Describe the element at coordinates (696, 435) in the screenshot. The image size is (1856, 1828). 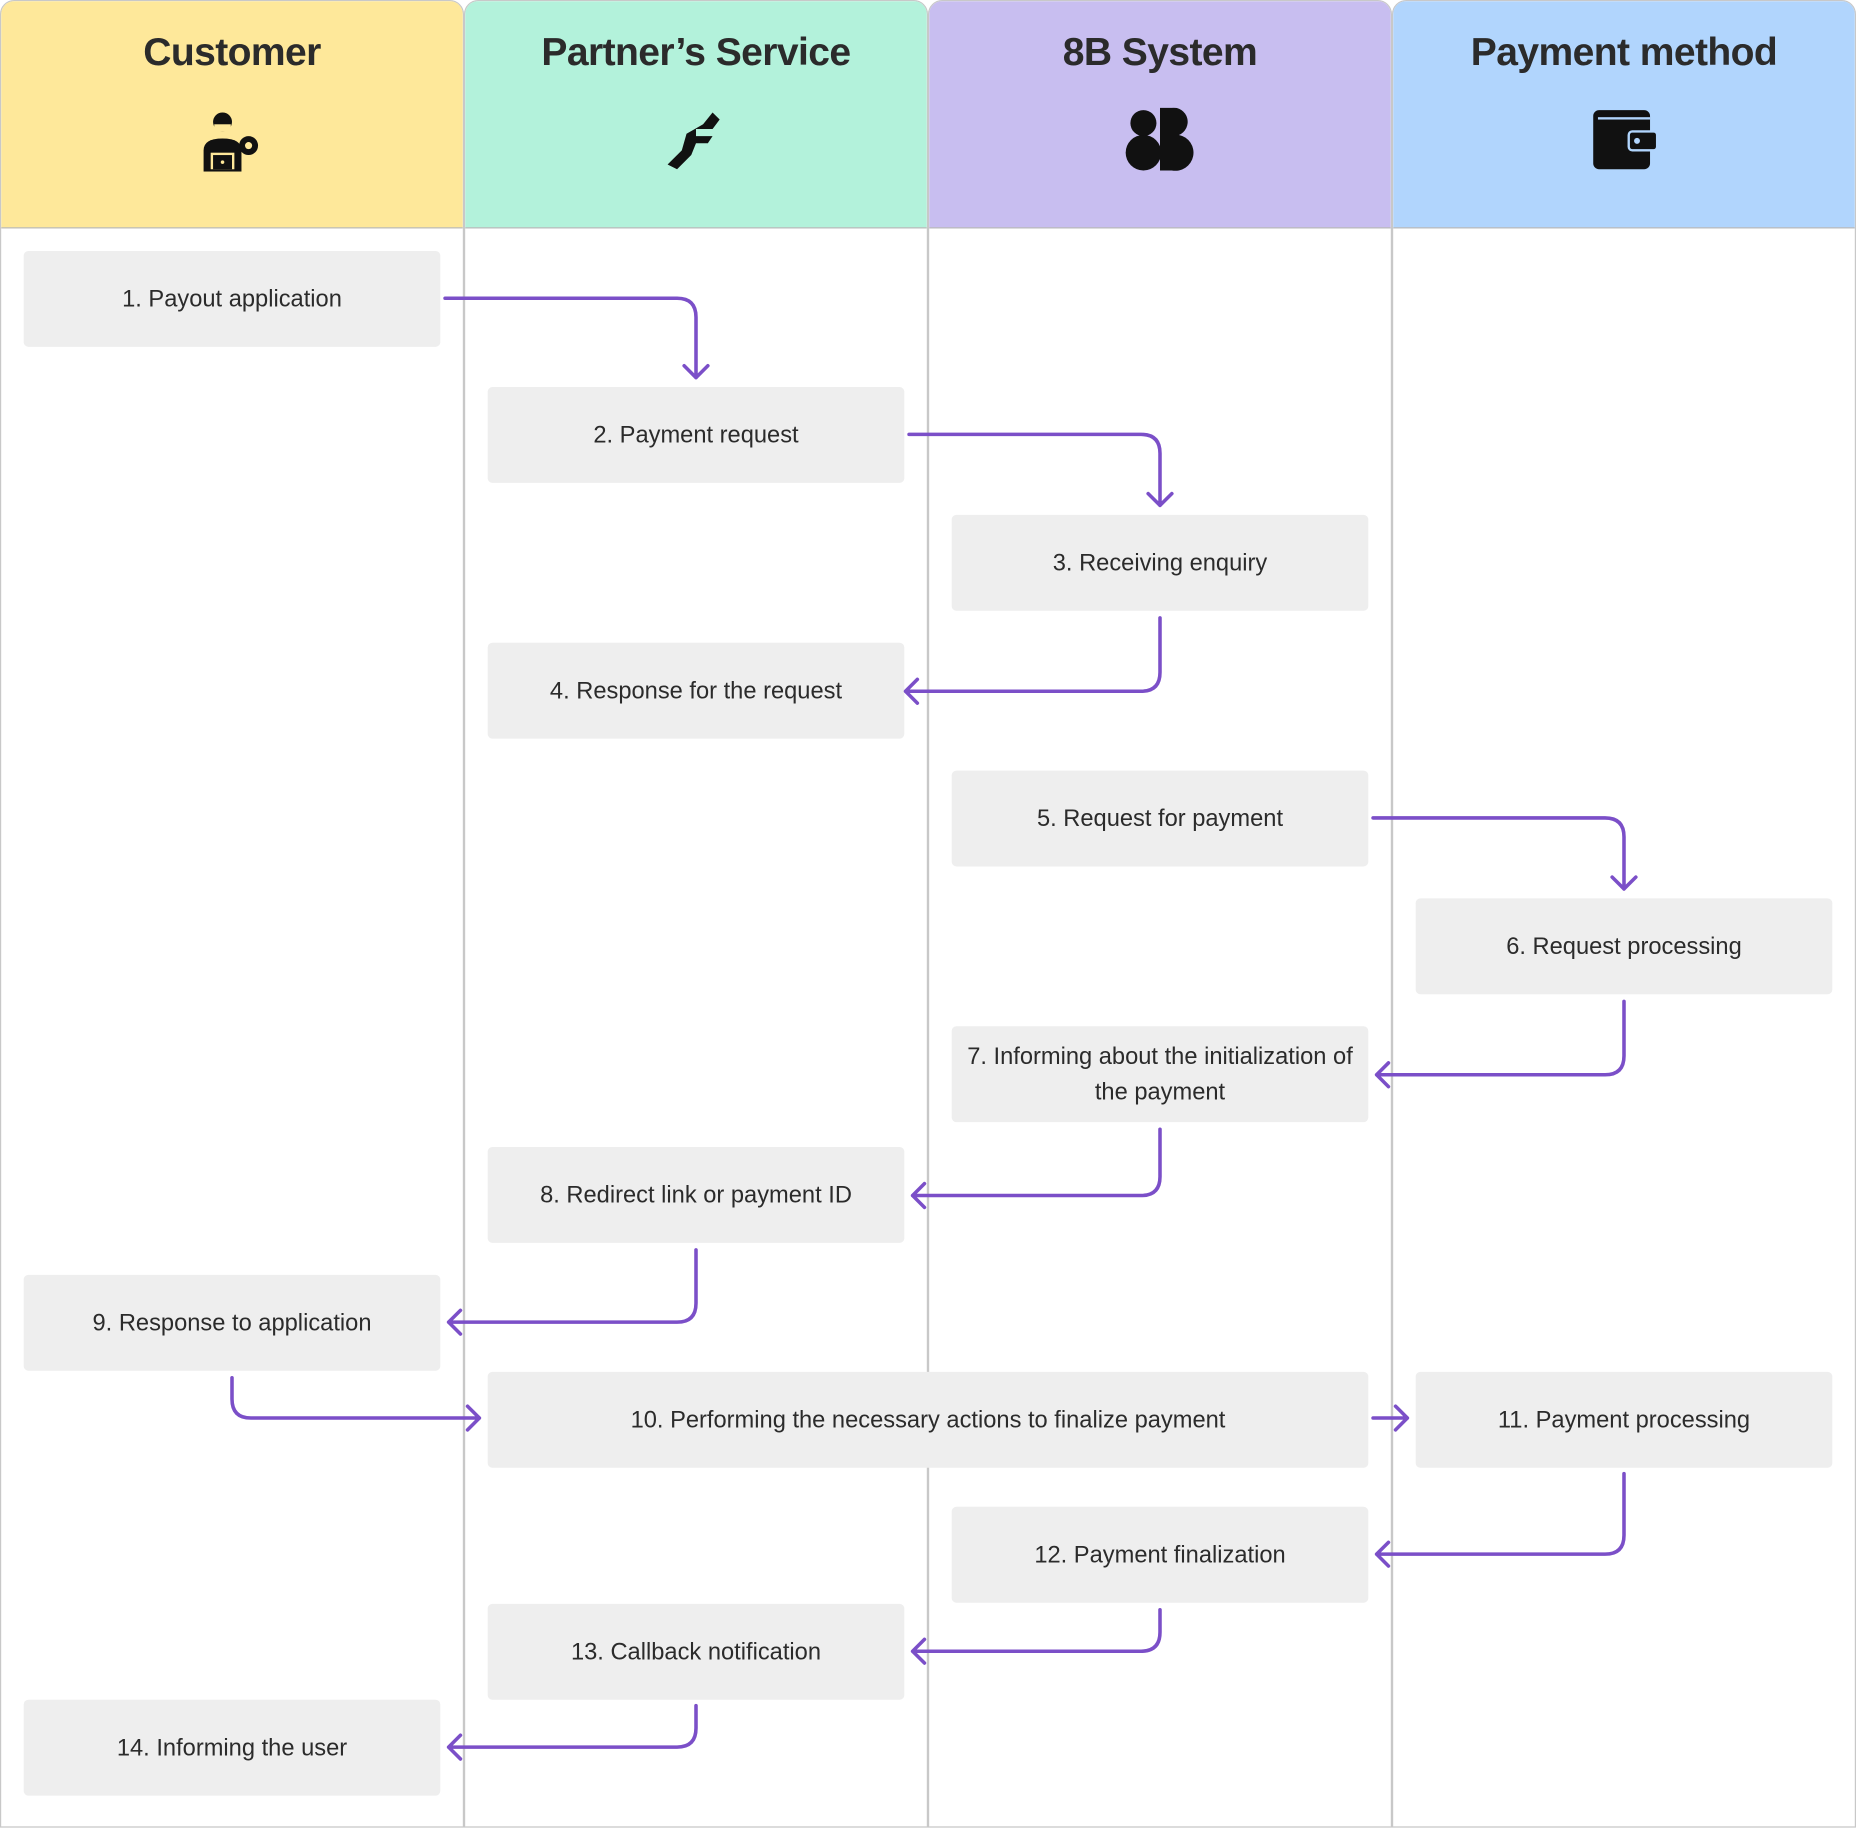
I see `step-2: 2. Payment request` at that location.